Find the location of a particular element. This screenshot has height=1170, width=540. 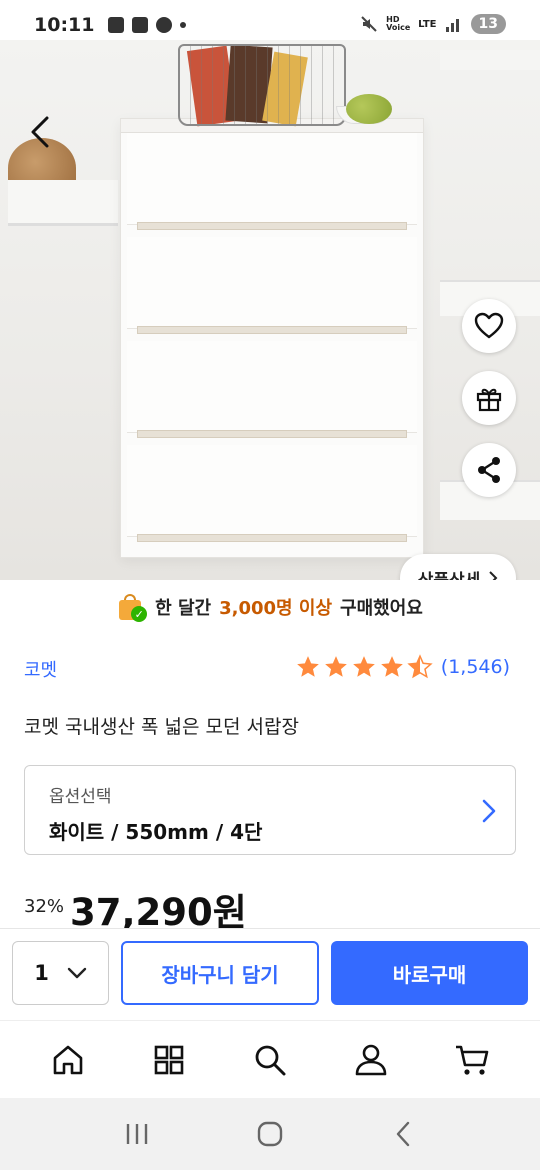

discount-rate: 32% is located at coordinates (44, 906).